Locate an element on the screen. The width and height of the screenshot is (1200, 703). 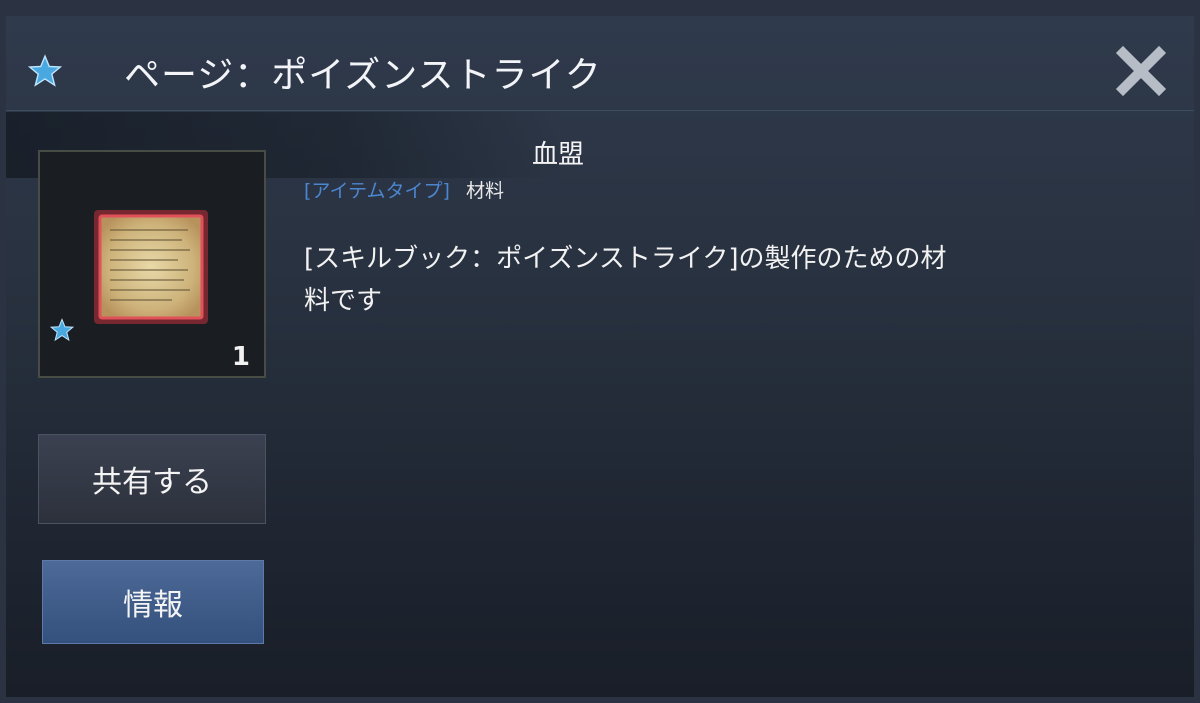
title-bar: ページ：ポイズンストライク is located at coordinates (600, 63).